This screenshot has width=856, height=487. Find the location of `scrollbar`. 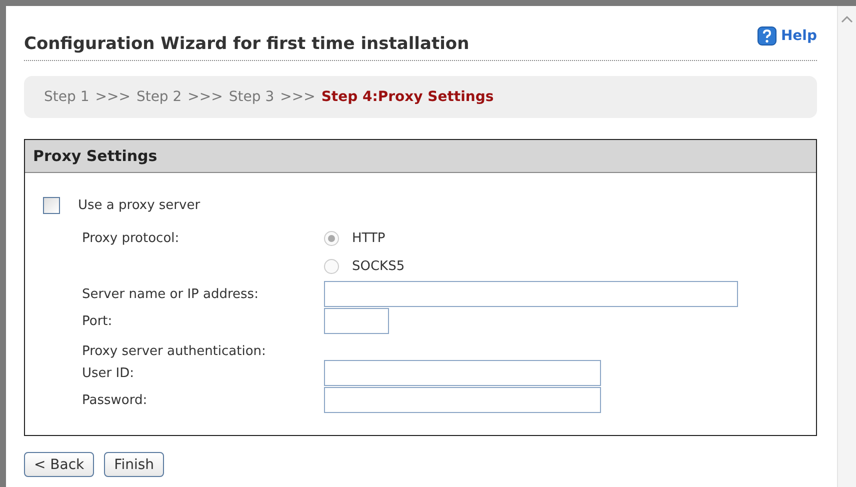

scrollbar is located at coordinates (846, 246).